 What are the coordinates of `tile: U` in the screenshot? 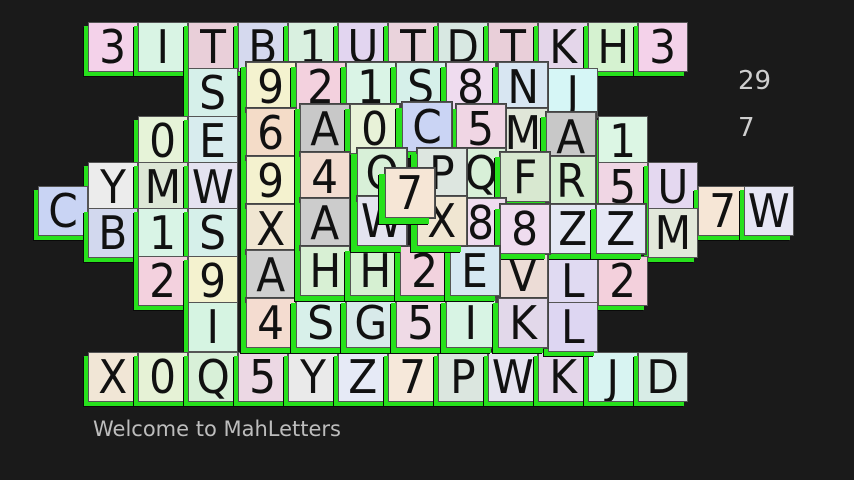 It's located at (673, 187).